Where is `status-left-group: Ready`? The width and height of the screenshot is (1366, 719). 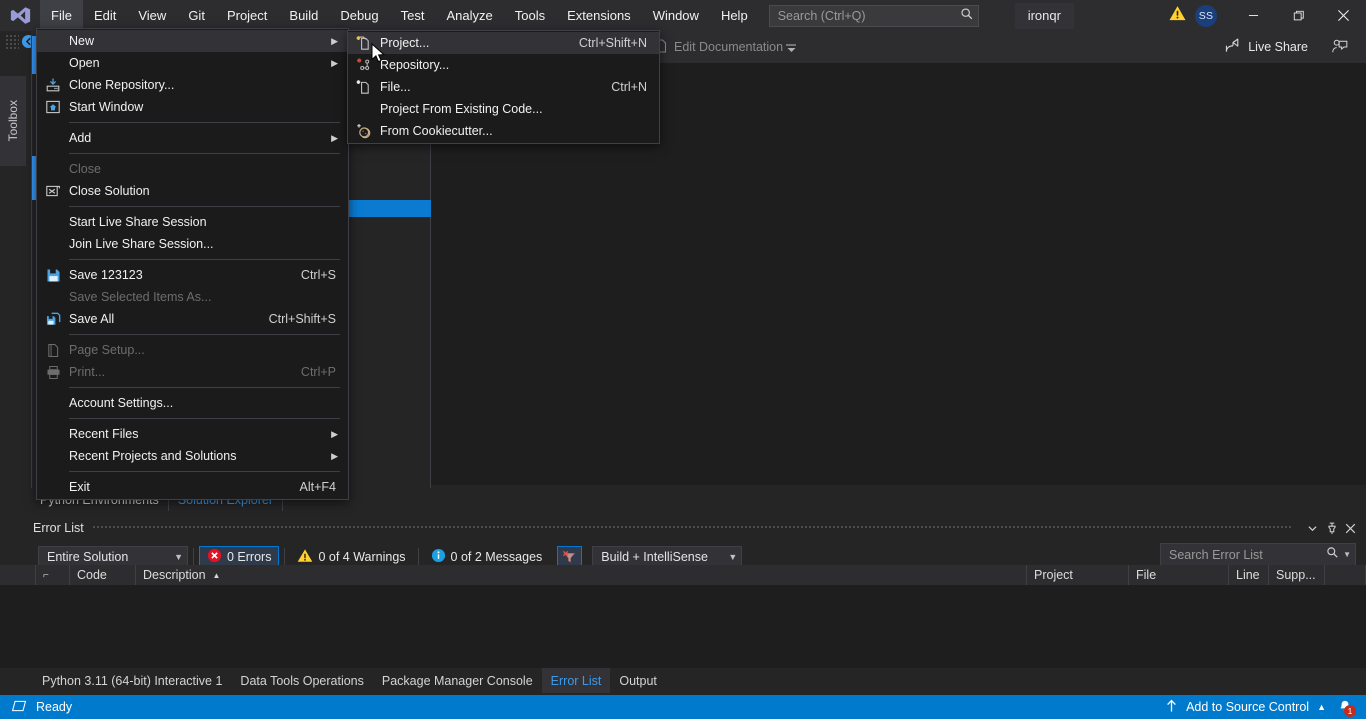
status-left-group: Ready is located at coordinates (36, 707).